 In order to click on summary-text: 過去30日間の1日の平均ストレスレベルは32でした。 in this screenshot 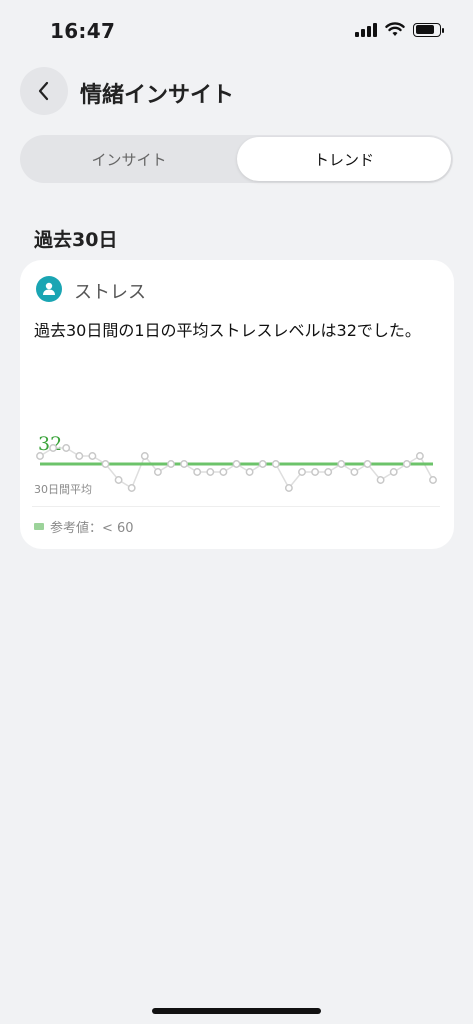, I will do `click(227, 330)`.